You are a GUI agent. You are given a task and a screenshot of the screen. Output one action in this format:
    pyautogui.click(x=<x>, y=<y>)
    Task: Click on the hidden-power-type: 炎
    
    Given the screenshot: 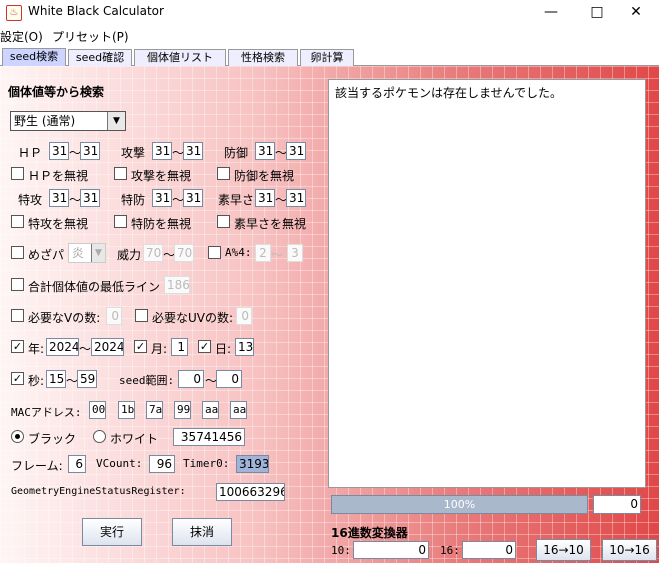 What is the action you would take?
    pyautogui.click(x=78, y=253)
    